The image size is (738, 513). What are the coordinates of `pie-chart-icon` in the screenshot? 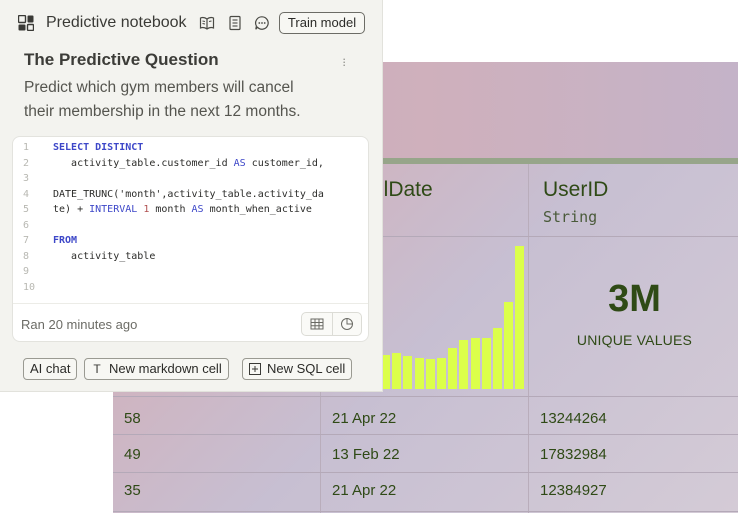 It's located at (347, 324).